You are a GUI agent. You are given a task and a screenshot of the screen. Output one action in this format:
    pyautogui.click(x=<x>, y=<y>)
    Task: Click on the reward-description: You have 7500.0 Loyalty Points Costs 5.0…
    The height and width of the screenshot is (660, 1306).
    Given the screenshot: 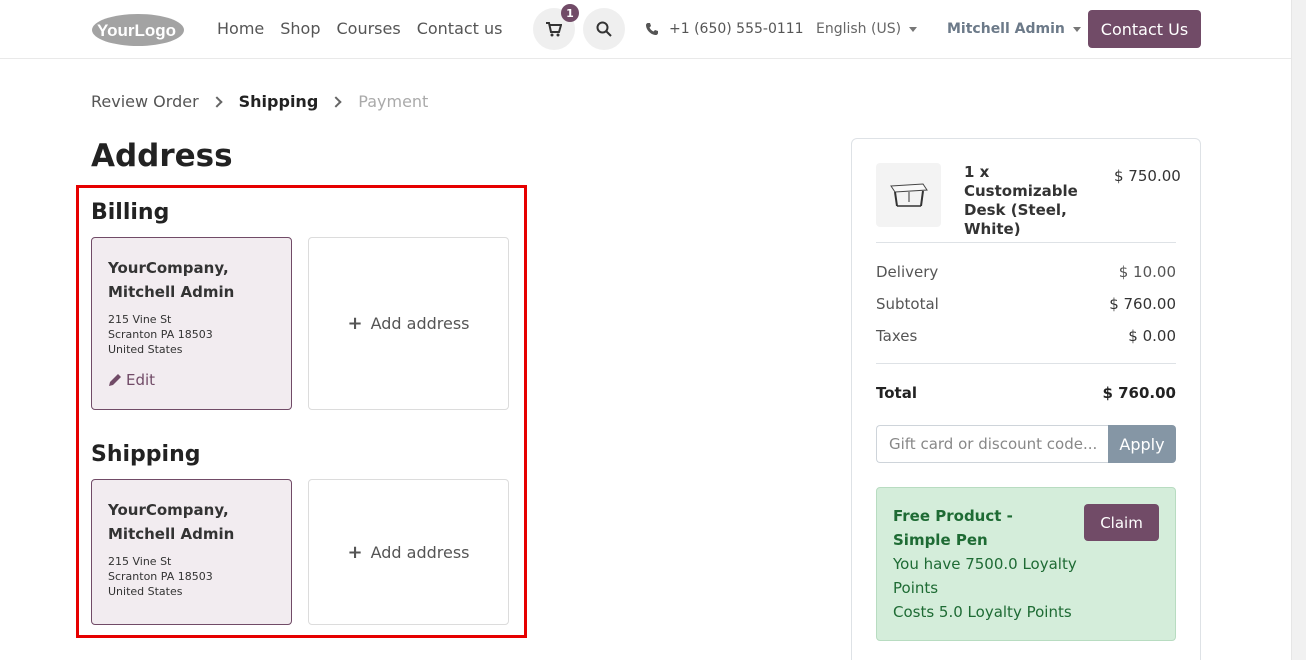 What is the action you would take?
    pyautogui.click(x=993, y=588)
    